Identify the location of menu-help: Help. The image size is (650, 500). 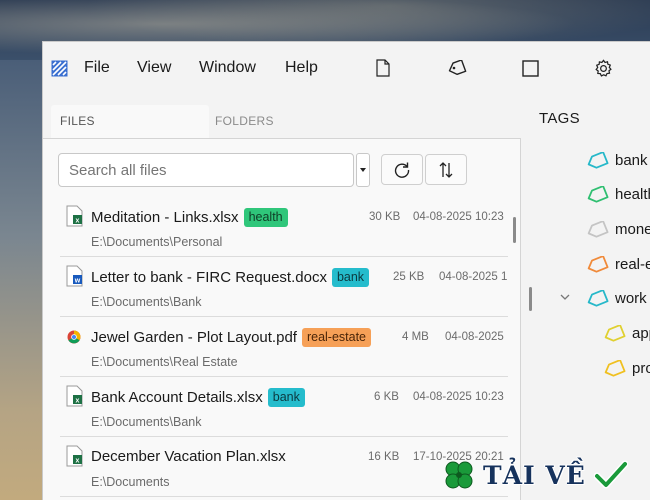
(301, 68).